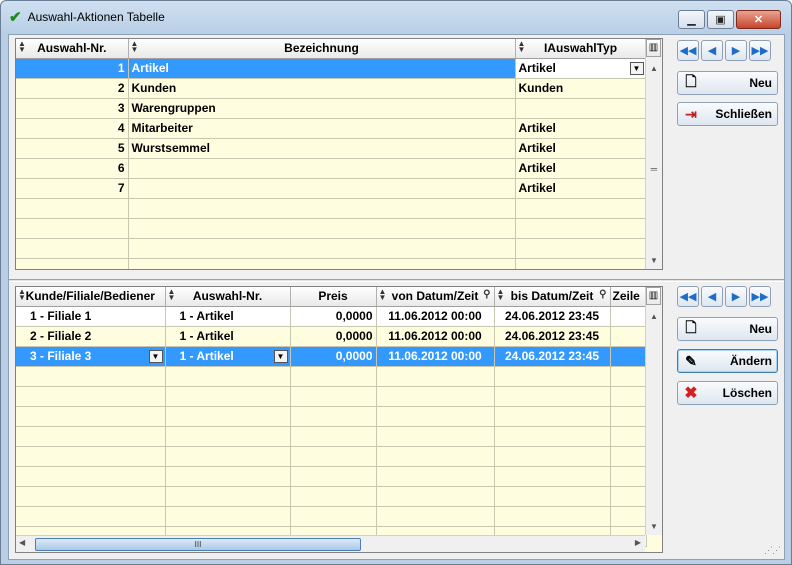 Image resolution: width=792 pixels, height=565 pixels. I want to click on cell-typ: Kunden, so click(581, 88).